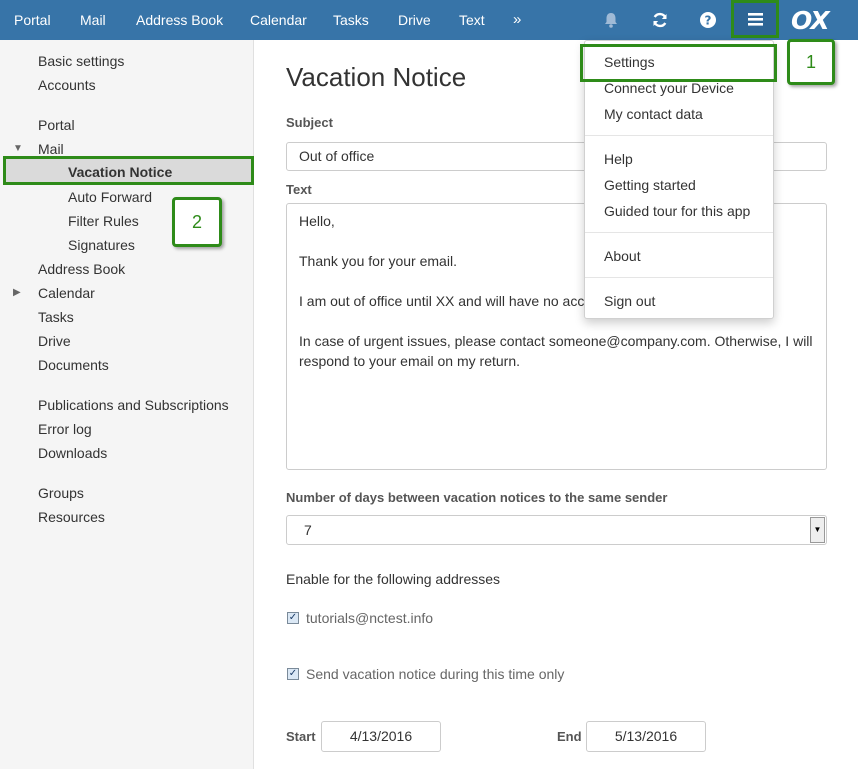  I want to click on menu-item-sign-out: Sign out, so click(629, 301).